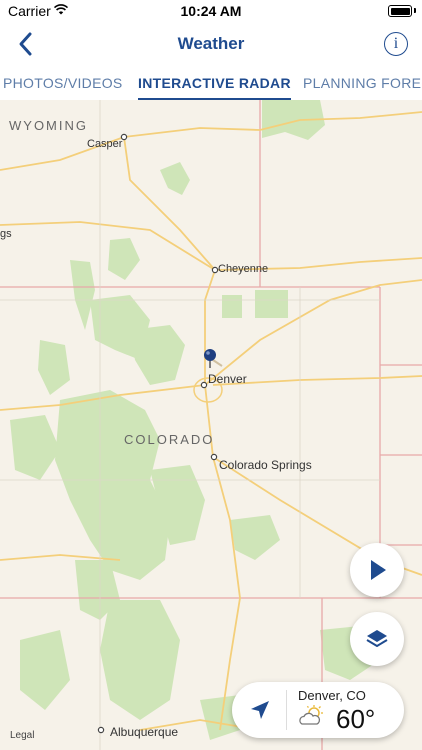 The width and height of the screenshot is (422, 750). What do you see at coordinates (286, 710) in the screenshot?
I see `panel-divider` at bounding box center [286, 710].